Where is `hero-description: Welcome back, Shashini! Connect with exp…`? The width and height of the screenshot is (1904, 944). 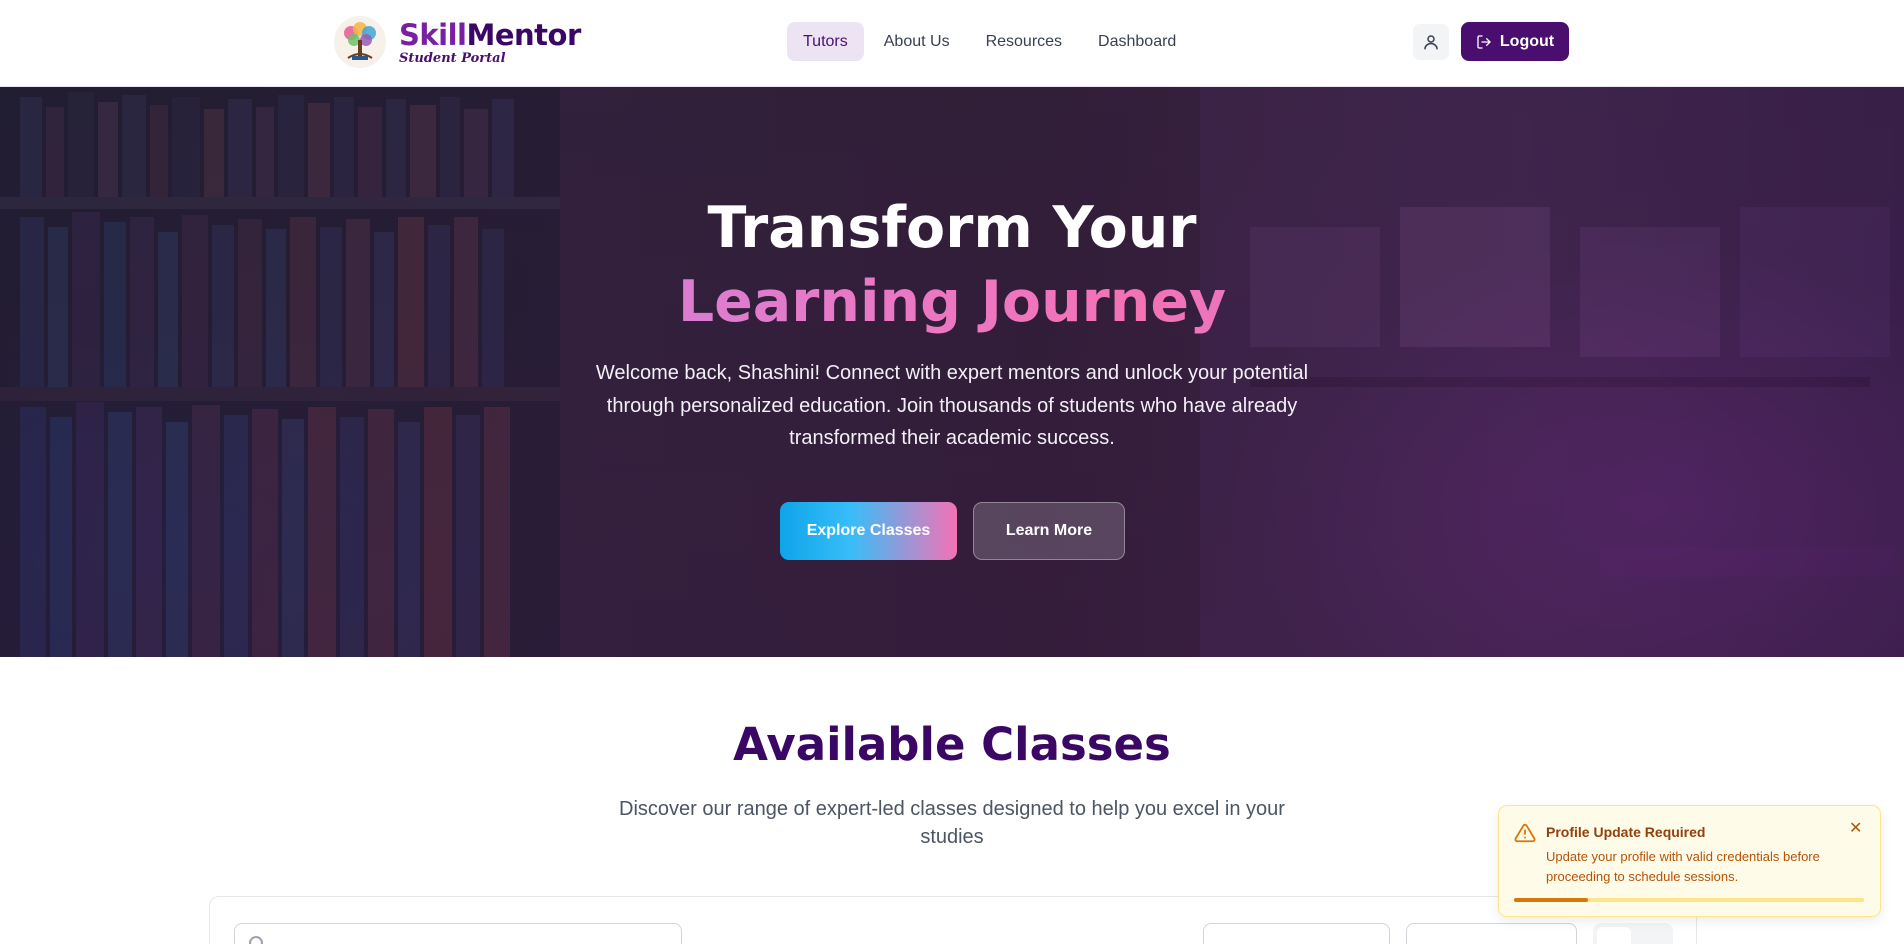
hero-description: Welcome back, Shashini! Connect with exp… is located at coordinates (952, 405).